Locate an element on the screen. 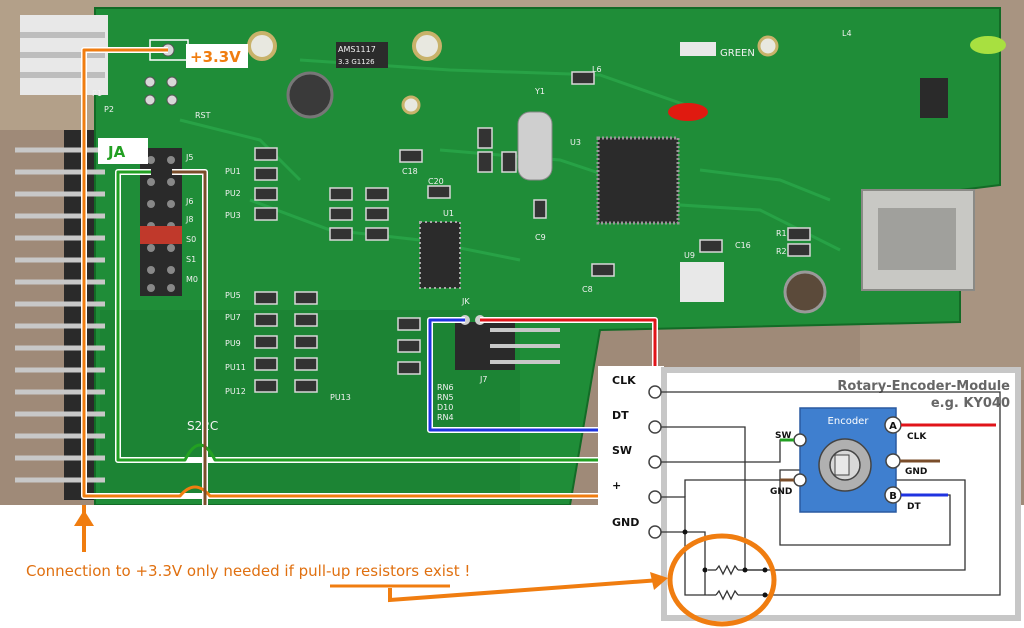 This screenshot has width=1024, height=628. pin-gnd-circle is located at coordinates (655, 532).